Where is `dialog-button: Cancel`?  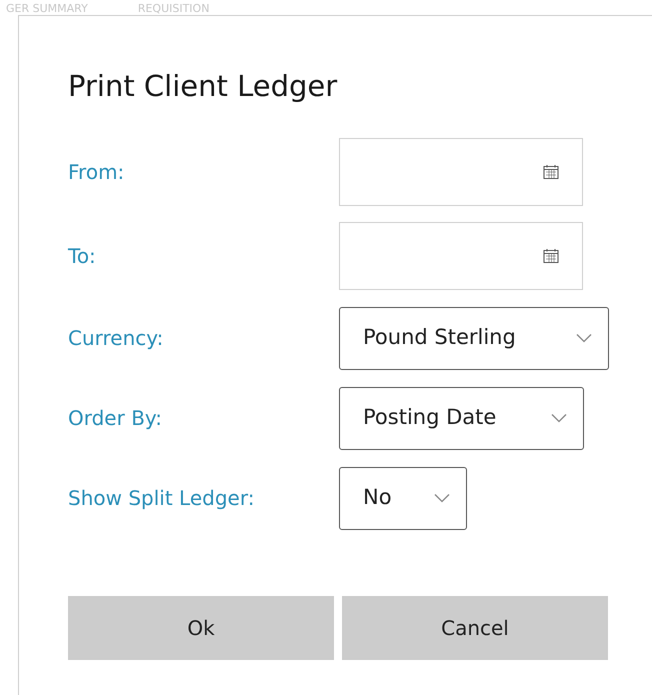 dialog-button: Cancel is located at coordinates (475, 628).